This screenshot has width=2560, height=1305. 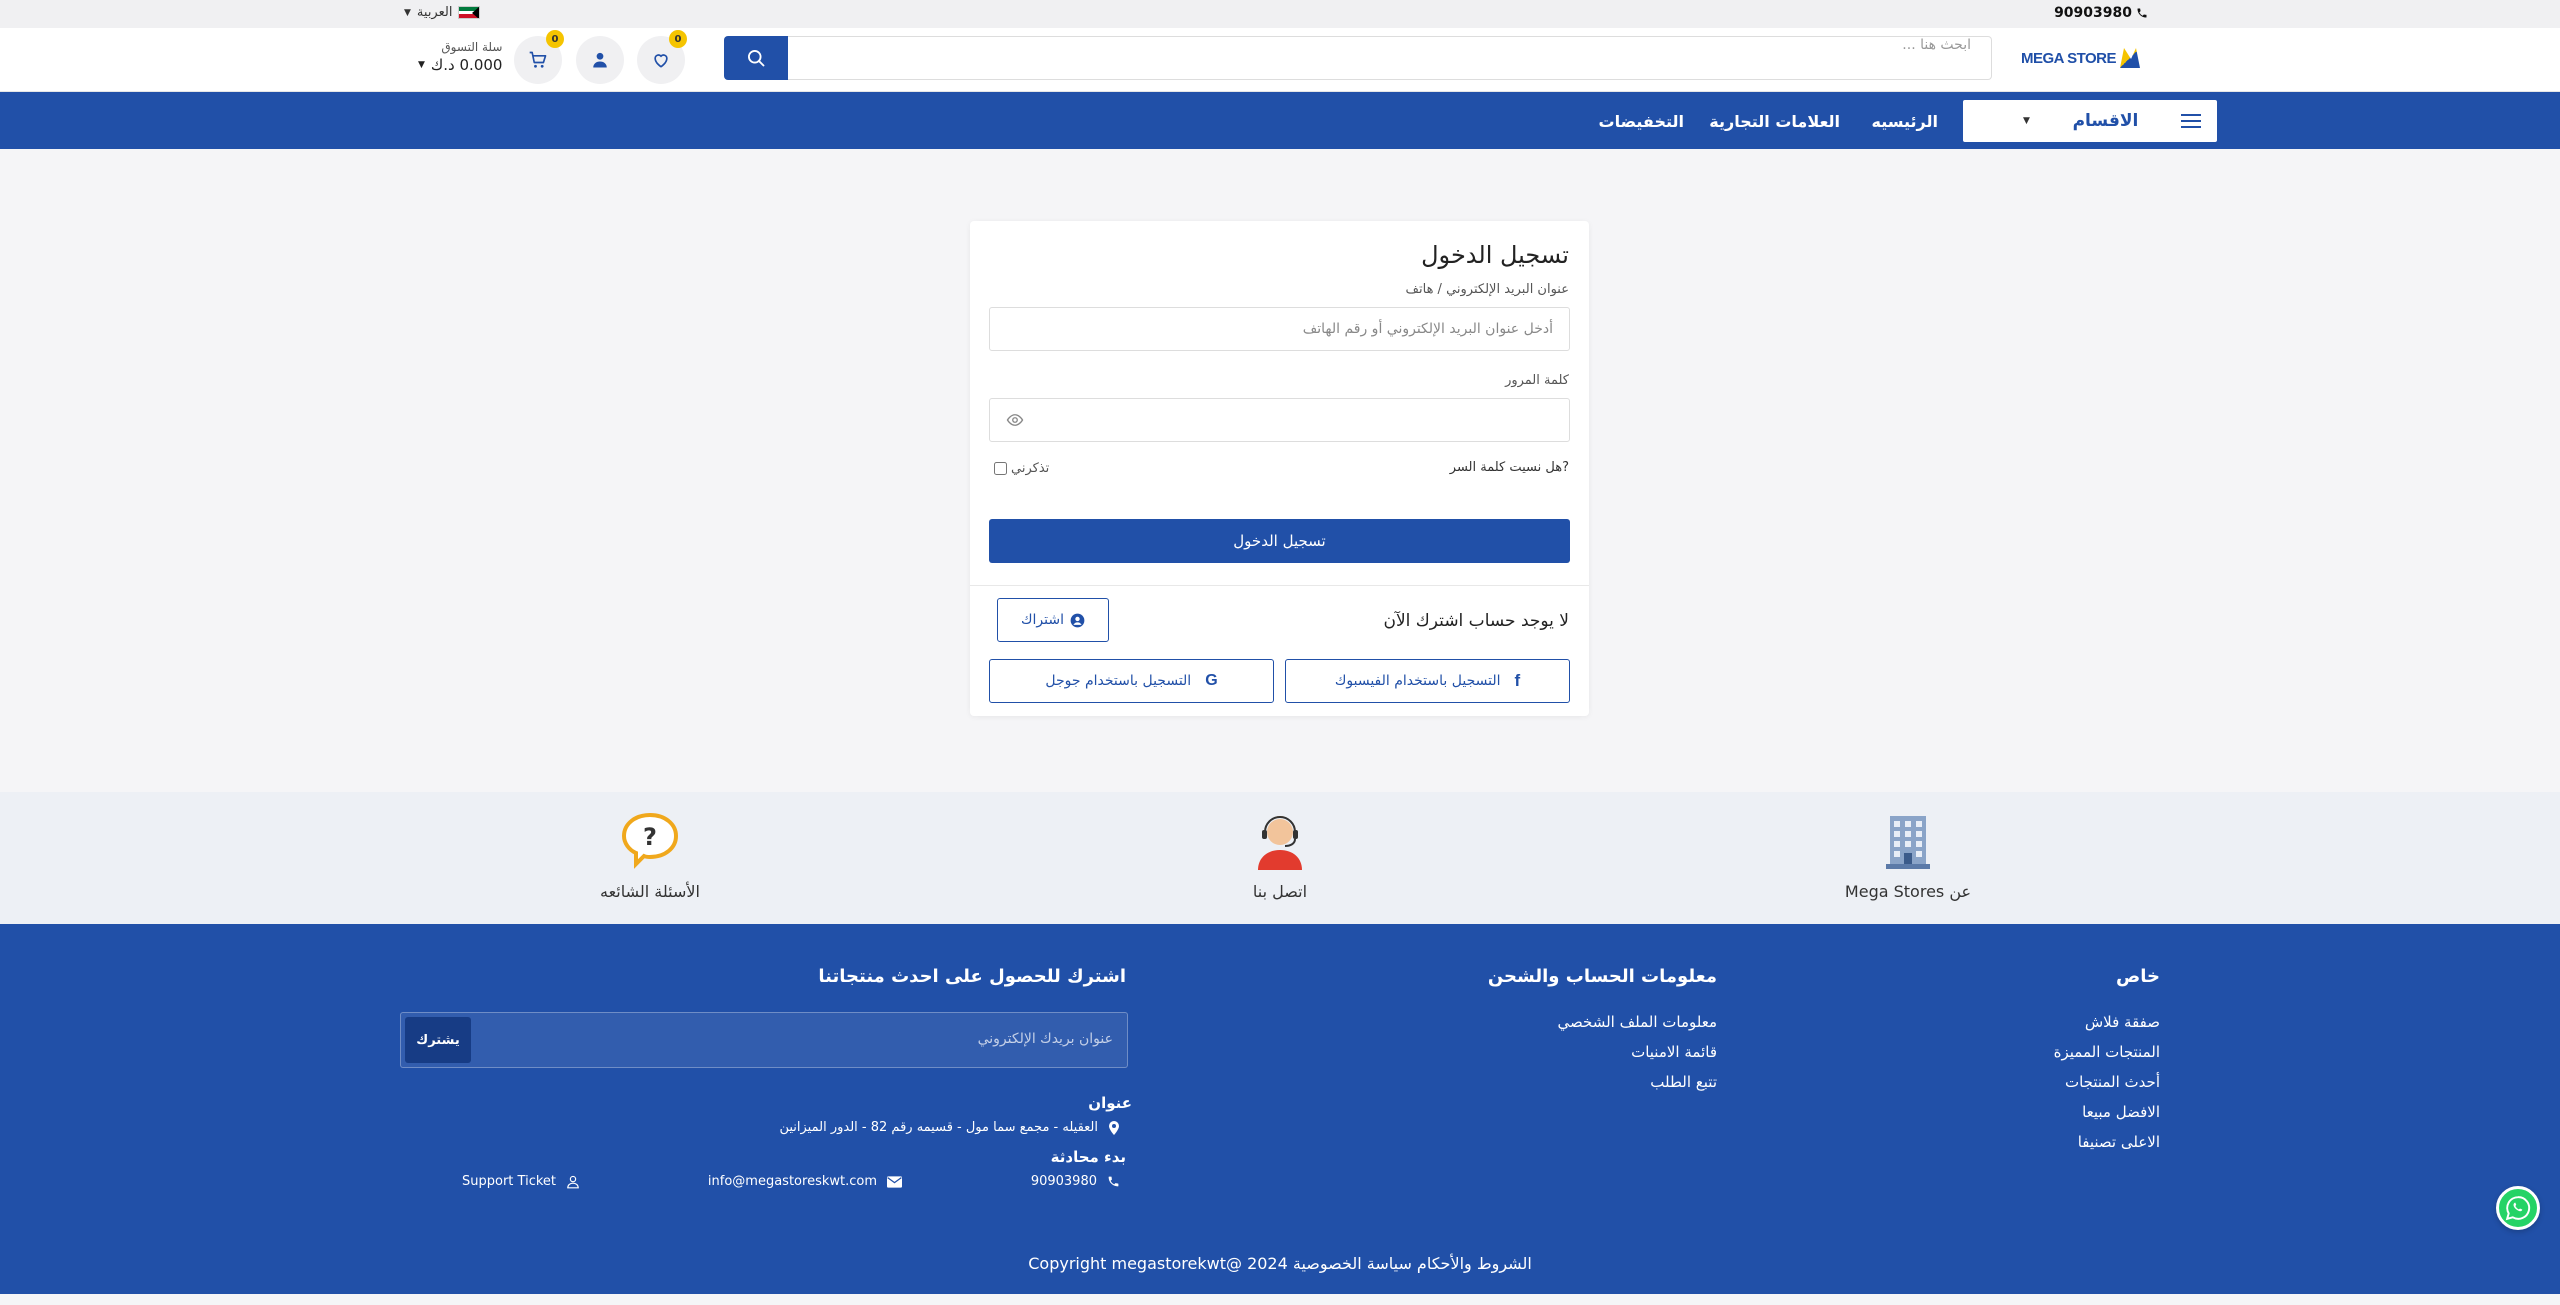 I want to click on footer-link-flash-deal: صفقة فلاش, so click(x=2122, y=1022).